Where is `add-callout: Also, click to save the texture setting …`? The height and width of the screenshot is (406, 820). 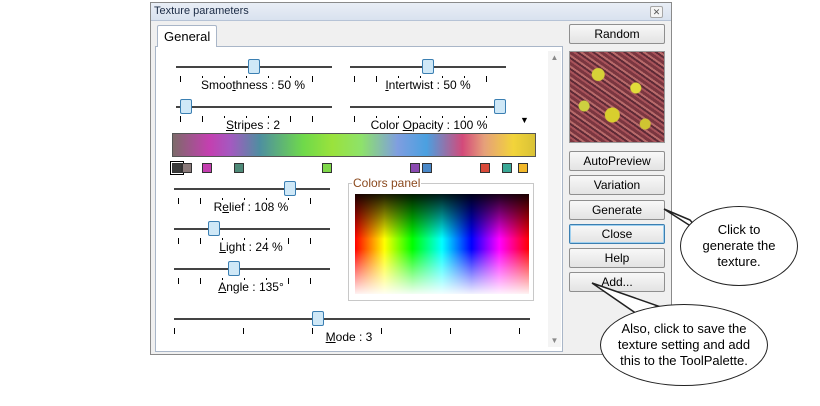 add-callout: Also, click to save the texture setting … is located at coordinates (684, 345).